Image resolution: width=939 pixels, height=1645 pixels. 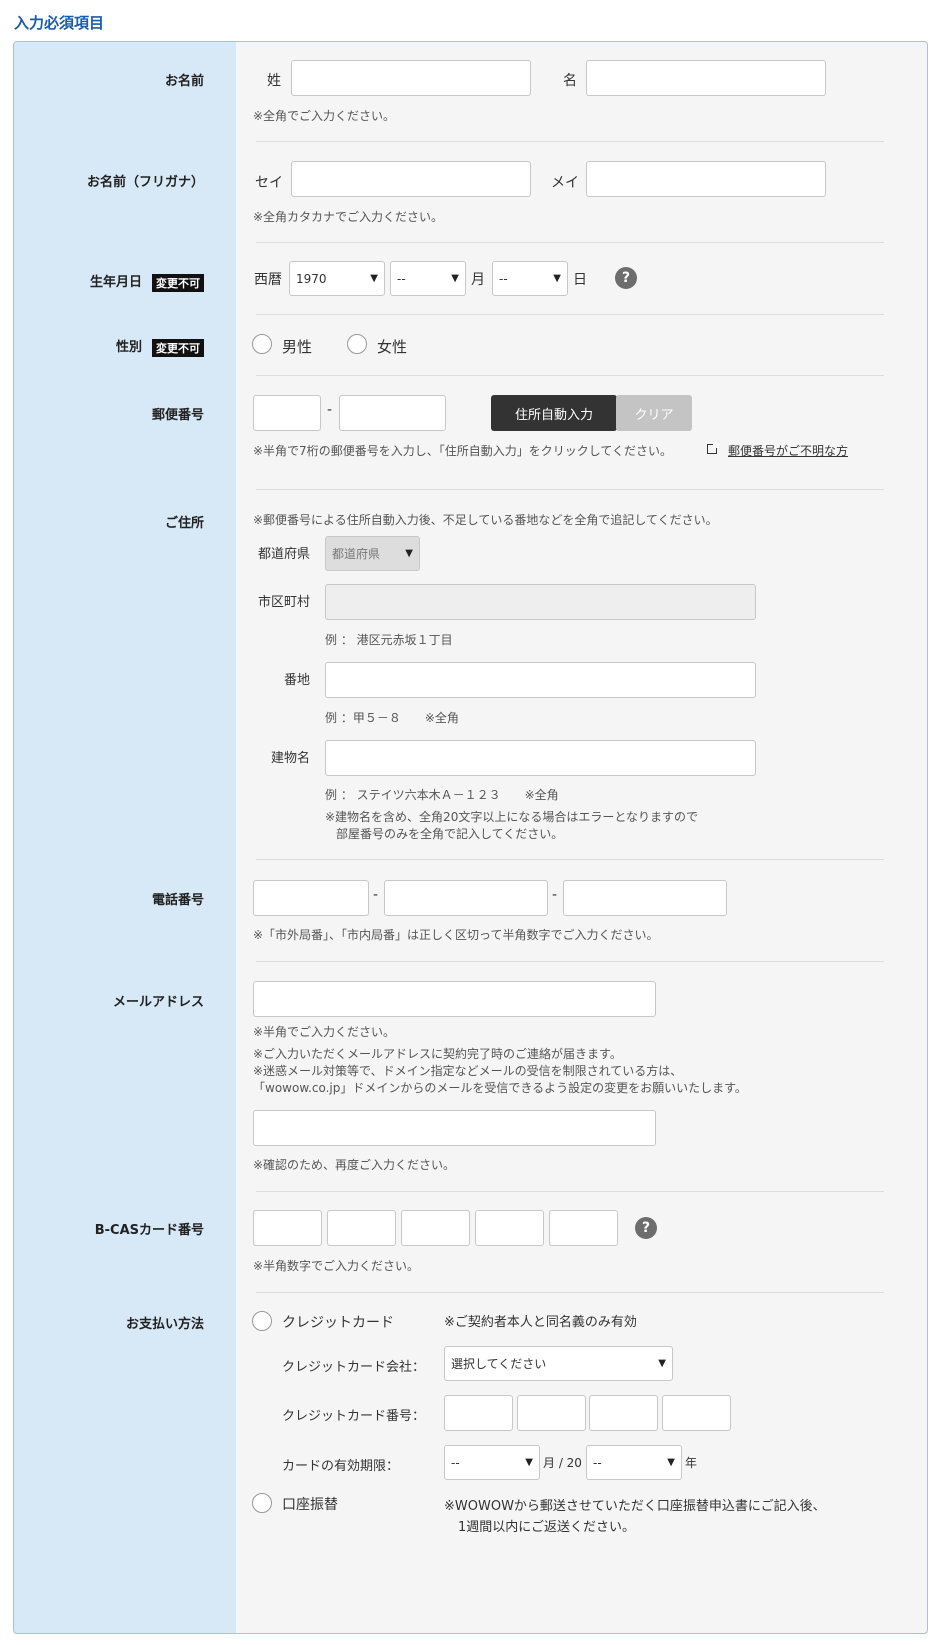 What do you see at coordinates (478, 280) in the screenshot?
I see `month-unit: 月` at bounding box center [478, 280].